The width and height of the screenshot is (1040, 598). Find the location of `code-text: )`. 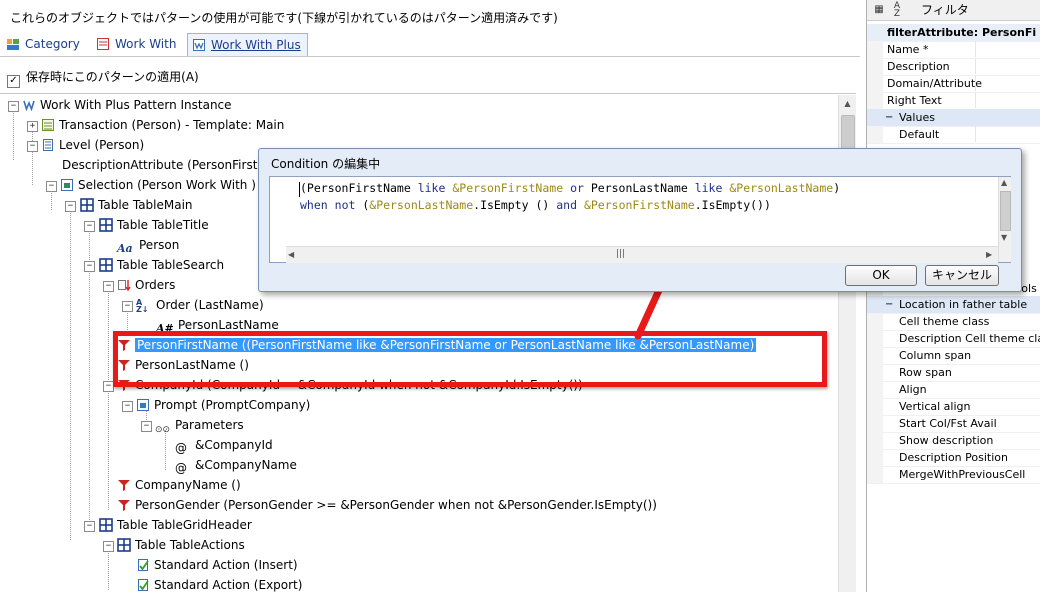

code-text: ) is located at coordinates (837, 188).